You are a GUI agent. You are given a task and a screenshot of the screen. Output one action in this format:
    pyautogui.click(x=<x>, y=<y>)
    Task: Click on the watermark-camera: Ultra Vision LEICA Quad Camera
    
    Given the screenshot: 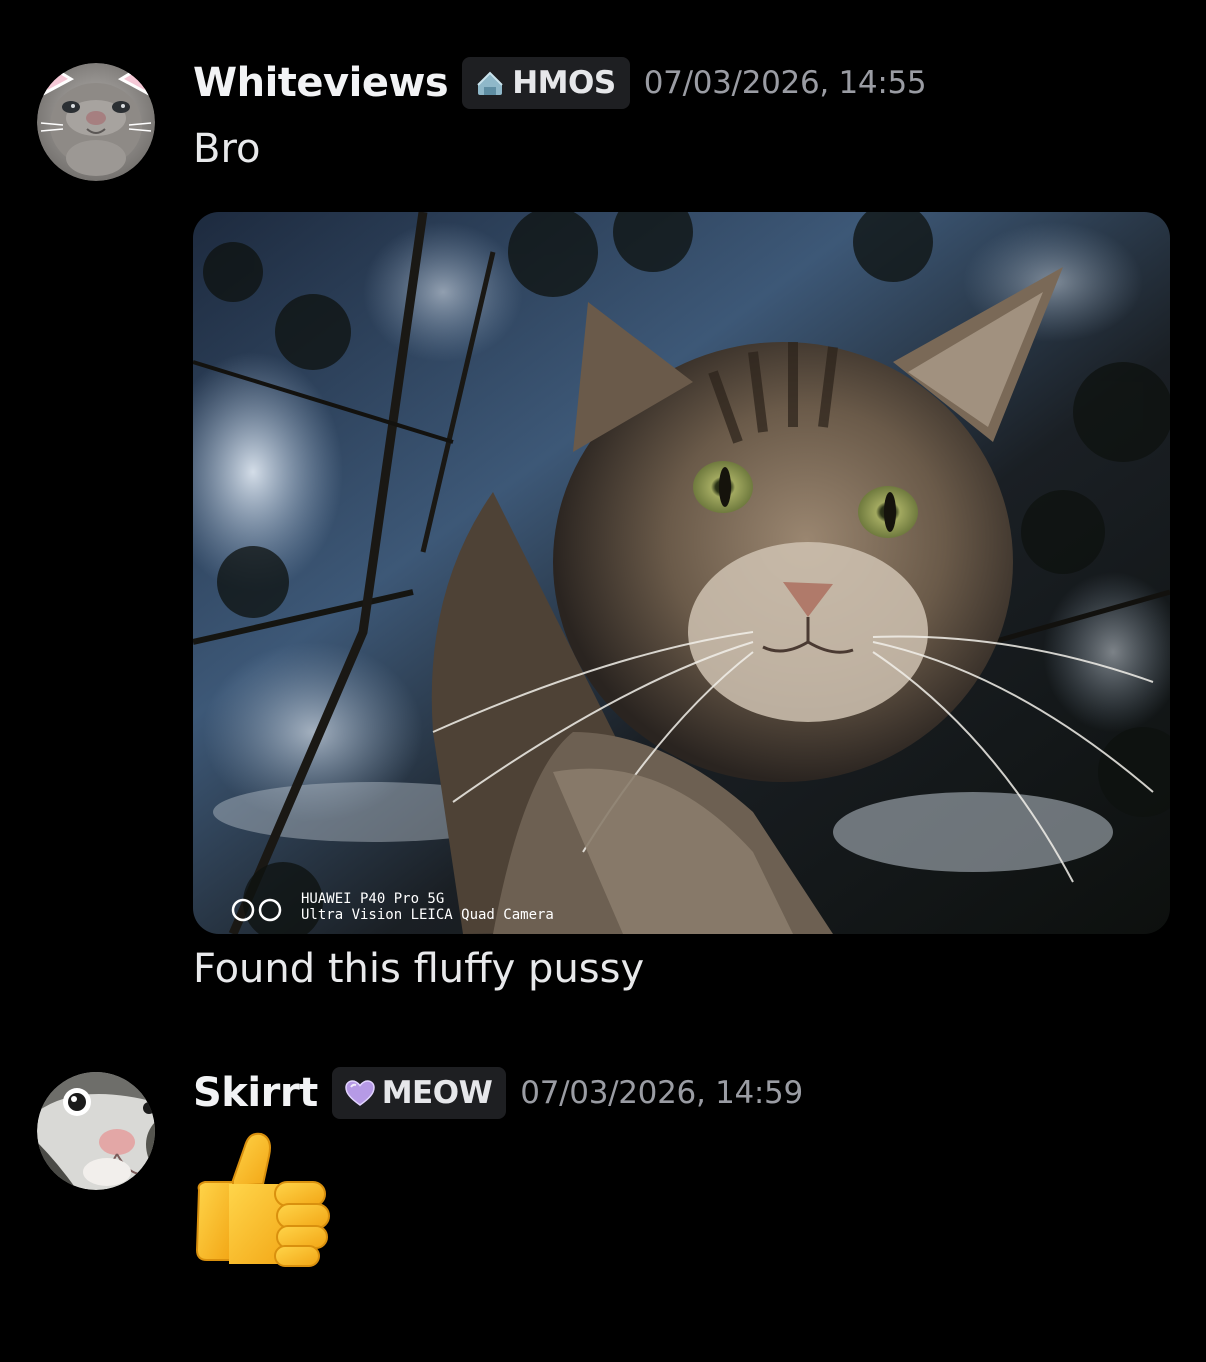 What is the action you would take?
    pyautogui.click(x=427, y=915)
    